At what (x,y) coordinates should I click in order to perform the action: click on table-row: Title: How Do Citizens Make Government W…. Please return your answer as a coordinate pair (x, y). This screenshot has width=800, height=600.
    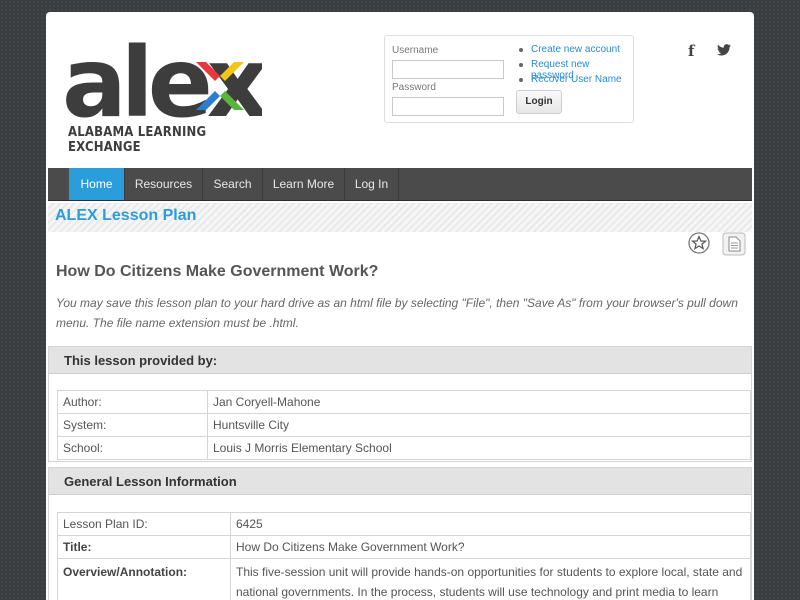
    Looking at the image, I should click on (404, 547).